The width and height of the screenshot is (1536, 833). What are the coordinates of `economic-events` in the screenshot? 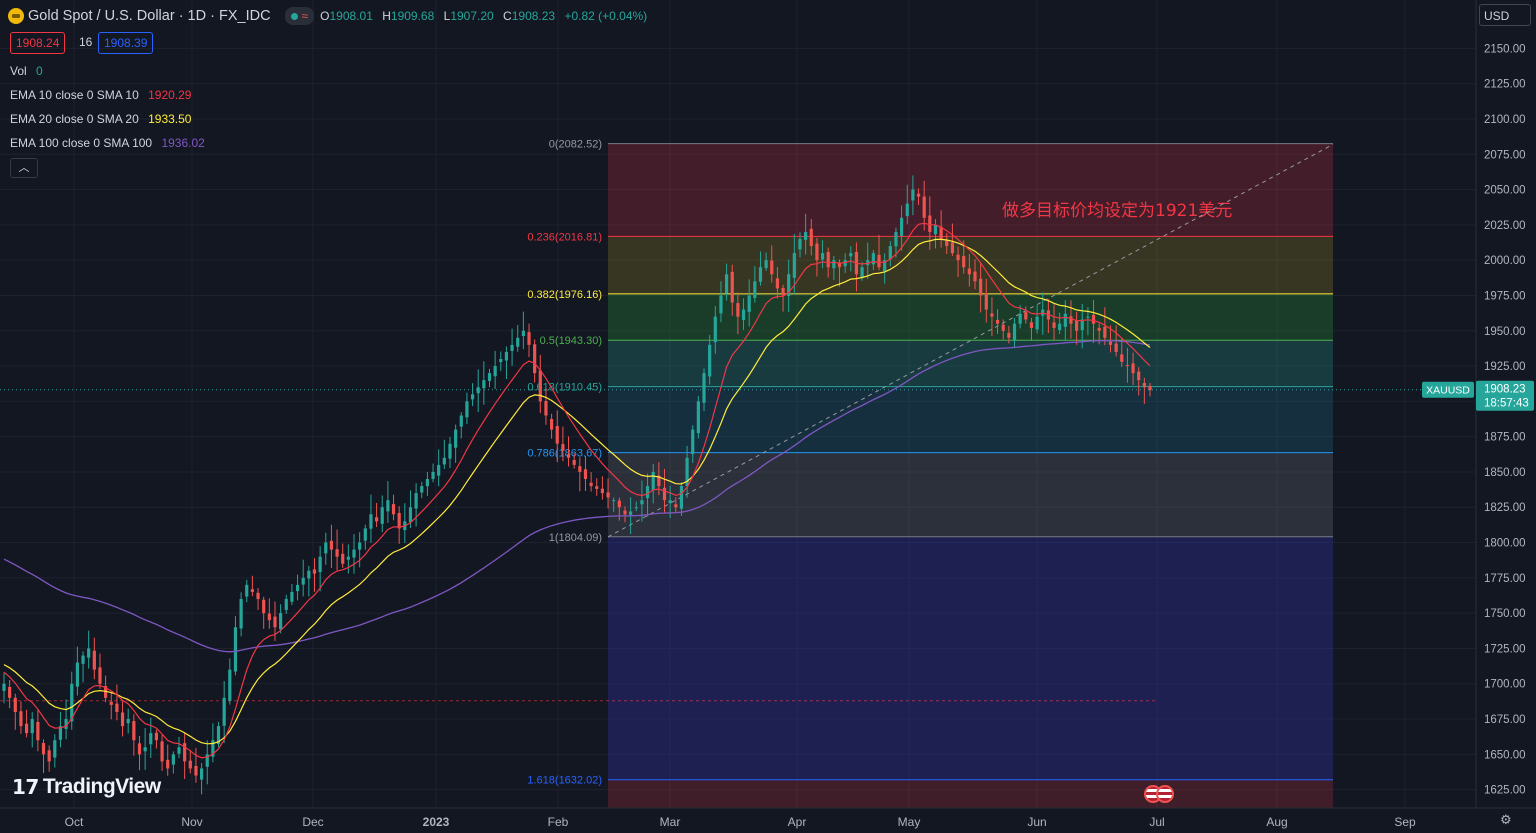 It's located at (1159, 794).